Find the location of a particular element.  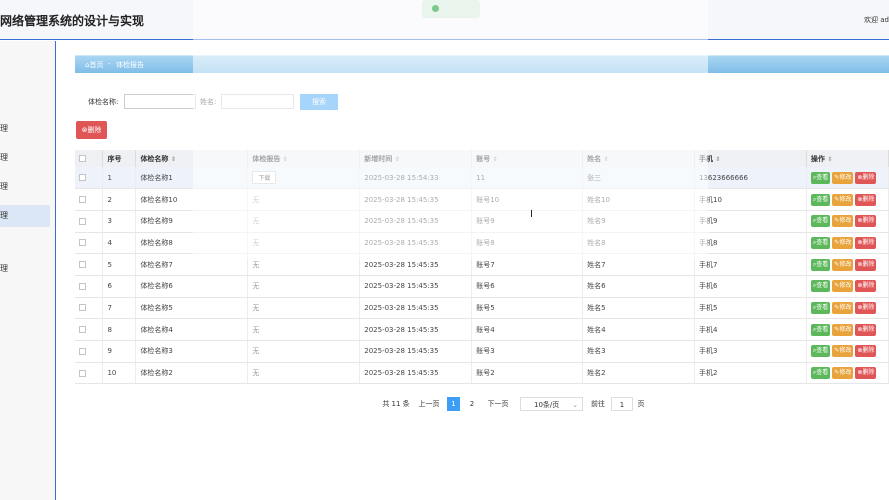

name-filter-input is located at coordinates (160, 101).